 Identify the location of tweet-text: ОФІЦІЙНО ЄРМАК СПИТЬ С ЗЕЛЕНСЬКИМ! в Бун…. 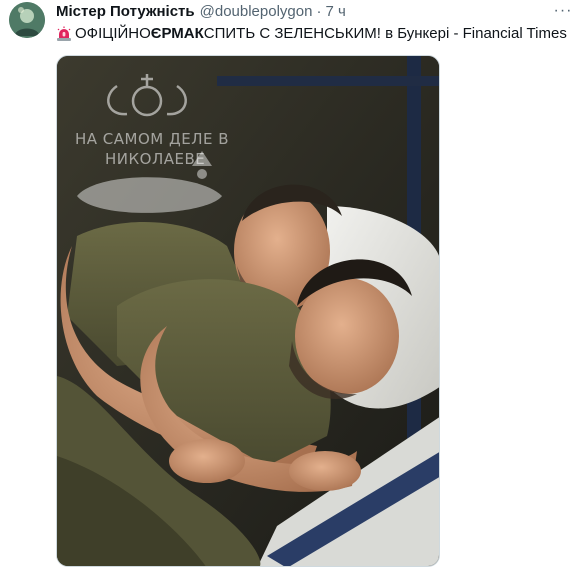
(311, 34).